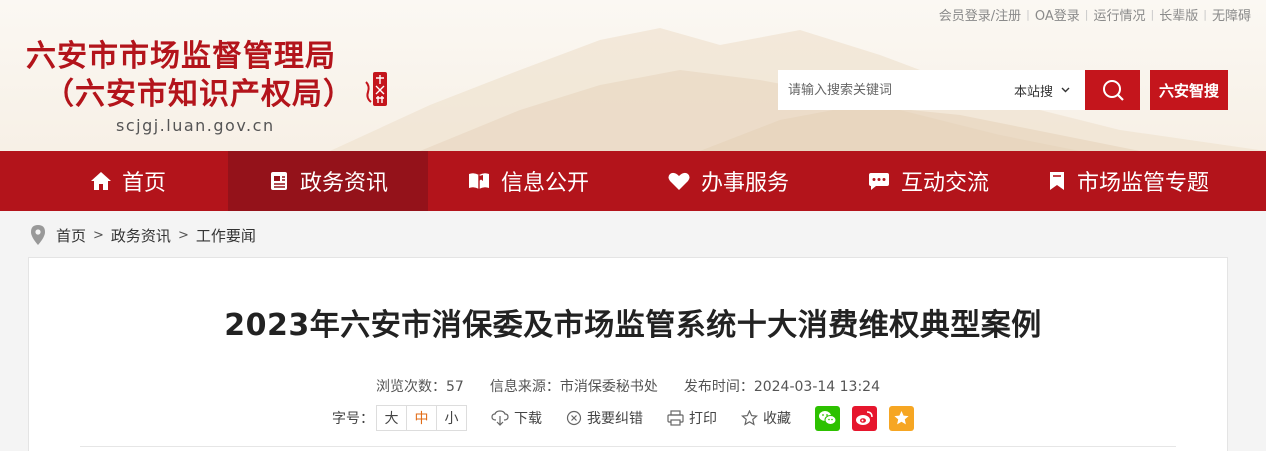 The width and height of the screenshot is (1266, 451). What do you see at coordinates (615, 419) in the screenshot?
I see `error-report-label: 我要纠错` at bounding box center [615, 419].